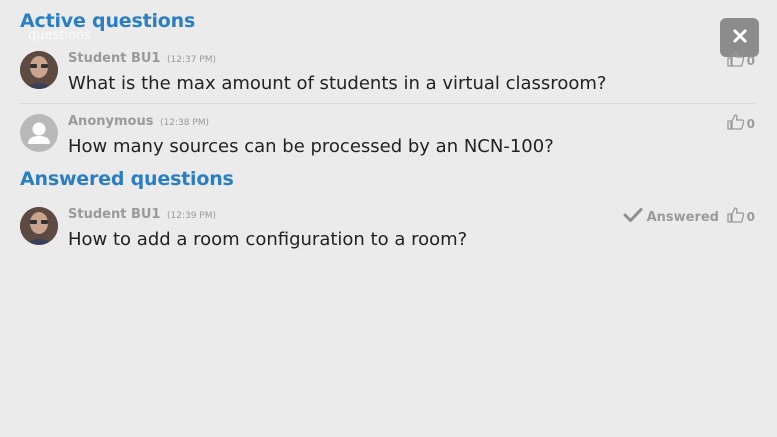 Image resolution: width=777 pixels, height=437 pixels. I want to click on answered-status: Answered, so click(671, 217).